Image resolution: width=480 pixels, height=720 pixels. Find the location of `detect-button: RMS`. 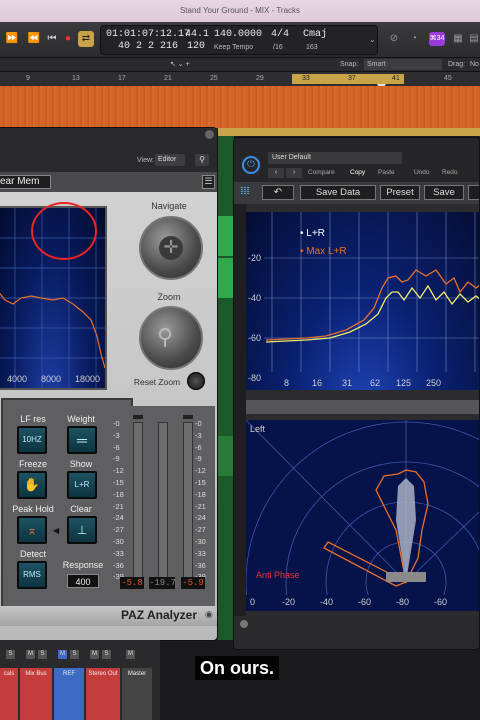

detect-button: RMS is located at coordinates (32, 575).